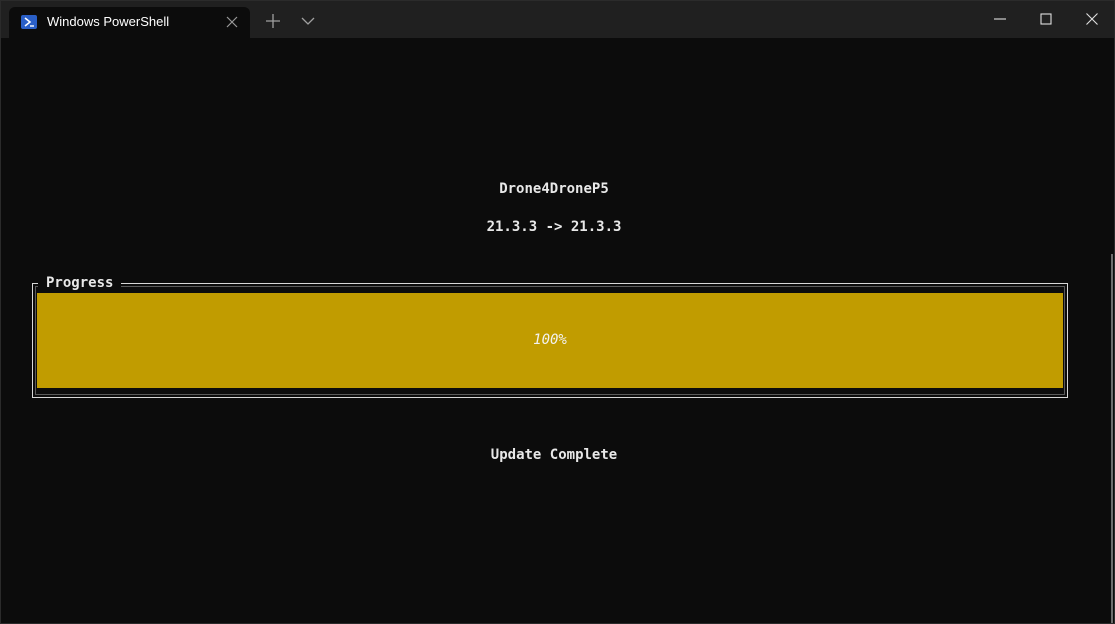  What do you see at coordinates (1000, 19) in the screenshot?
I see `minimize-icon` at bounding box center [1000, 19].